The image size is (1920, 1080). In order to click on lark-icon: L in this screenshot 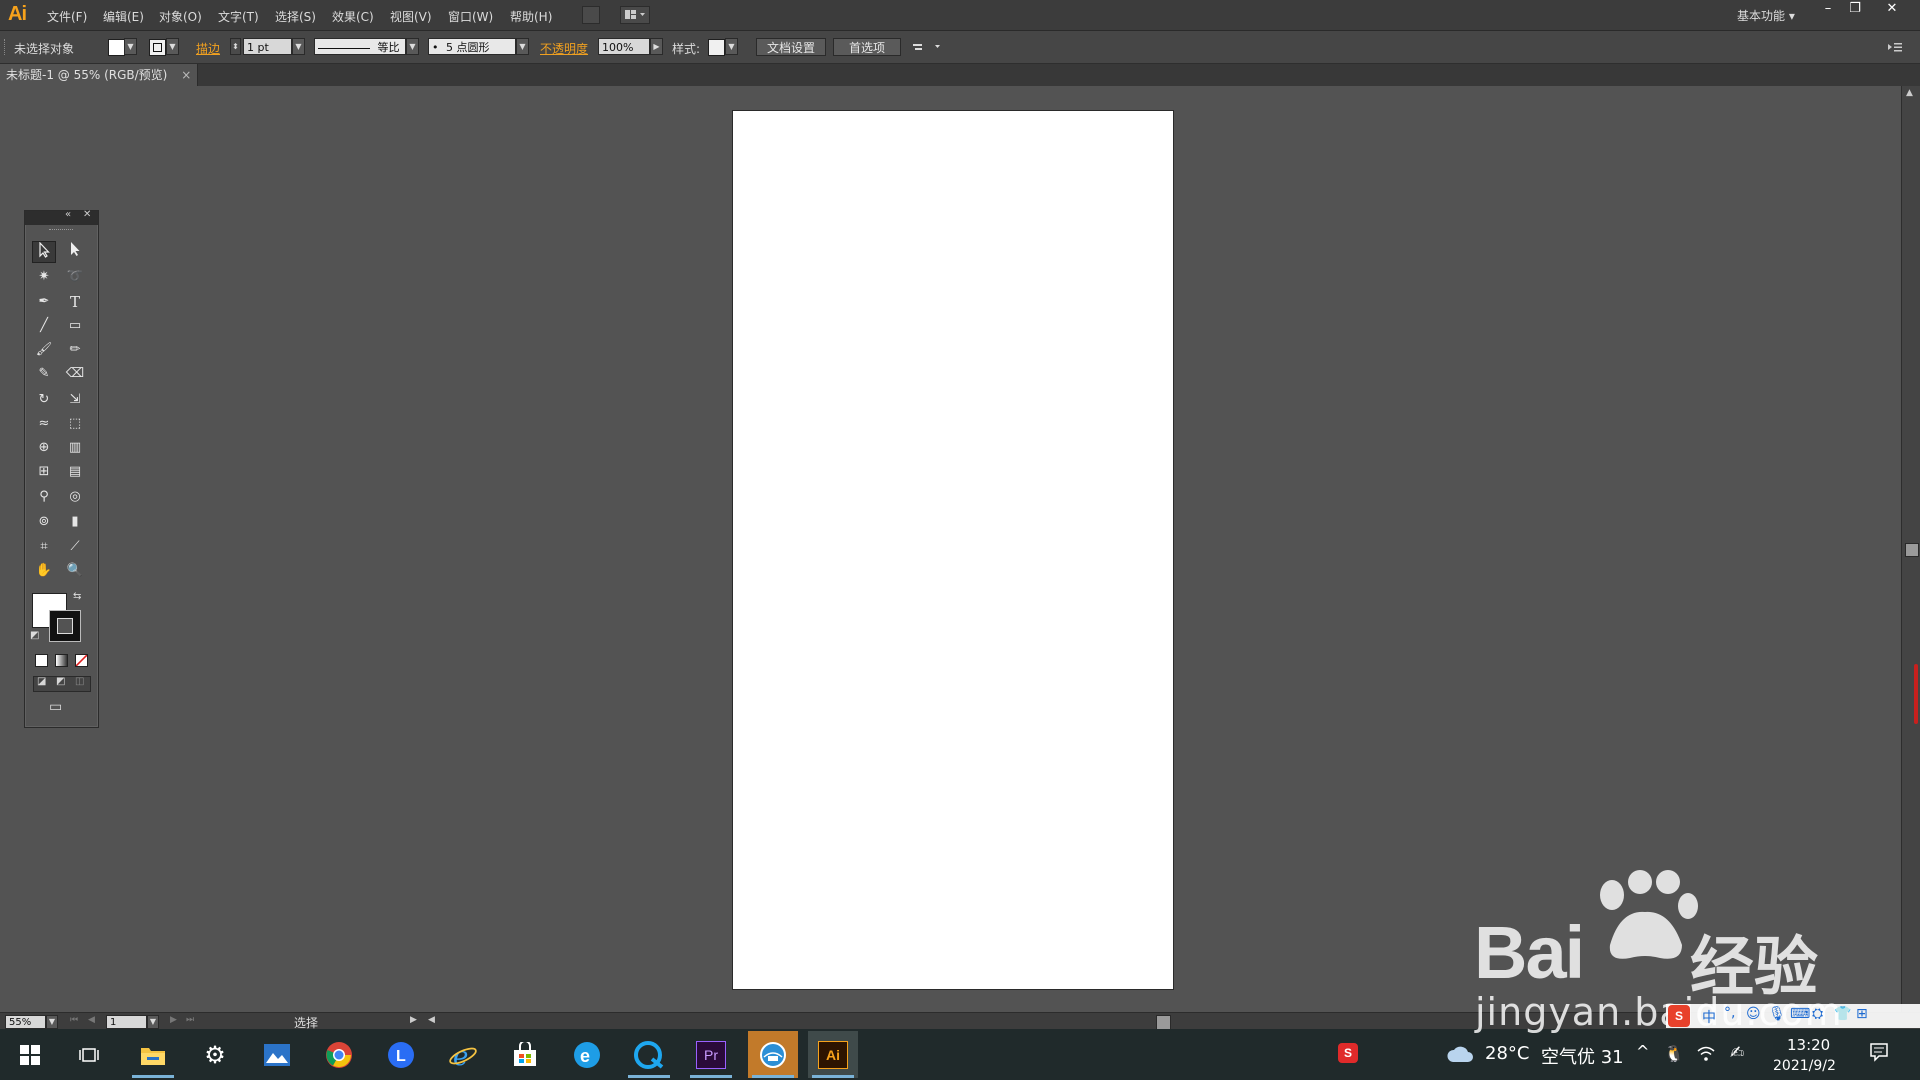, I will do `click(401, 1054)`.